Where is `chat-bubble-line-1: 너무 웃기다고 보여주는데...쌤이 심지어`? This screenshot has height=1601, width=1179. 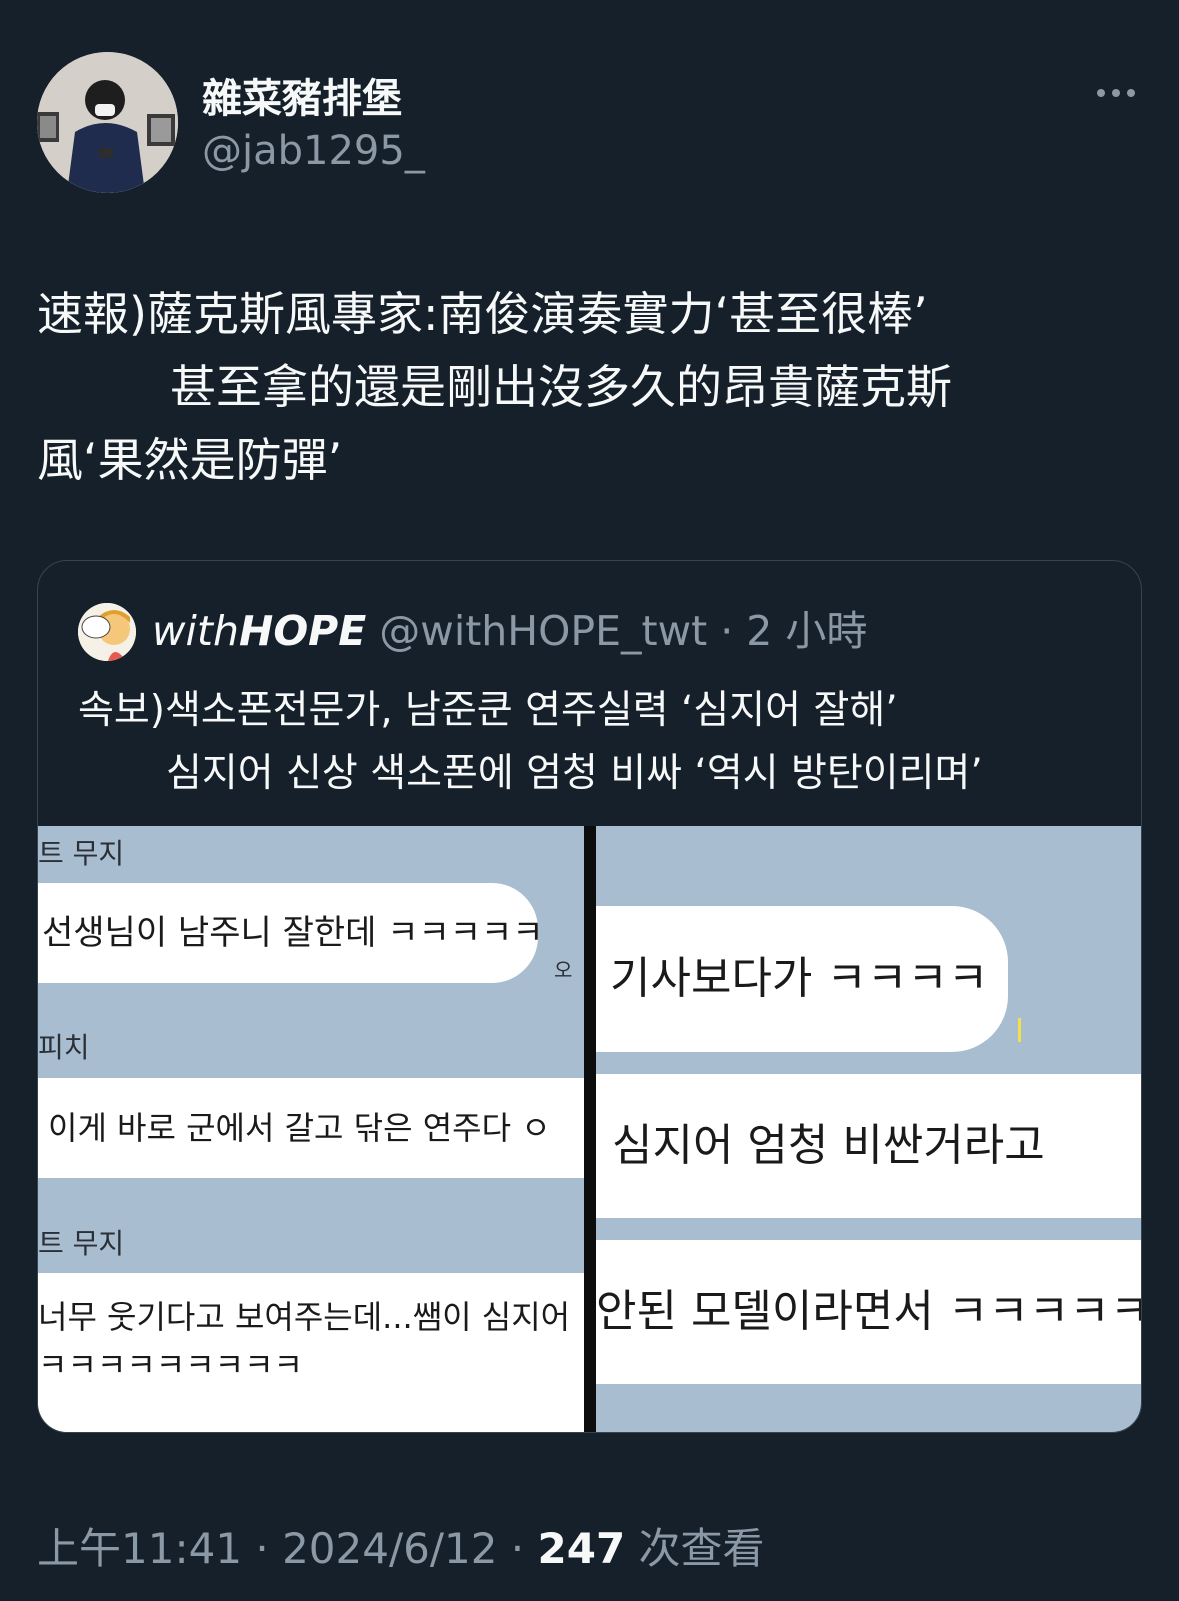
chat-bubble-line-1: 너무 웃기다고 보여주는데...쌤이 심지어 is located at coordinates (304, 1317).